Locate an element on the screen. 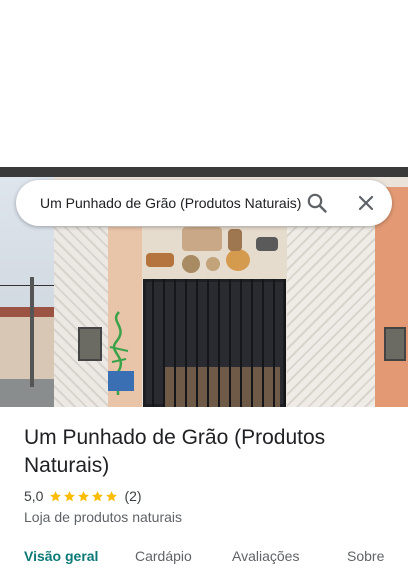 This screenshot has height=574, width=408. rating-row: 5,0 (2) is located at coordinates (83, 496).